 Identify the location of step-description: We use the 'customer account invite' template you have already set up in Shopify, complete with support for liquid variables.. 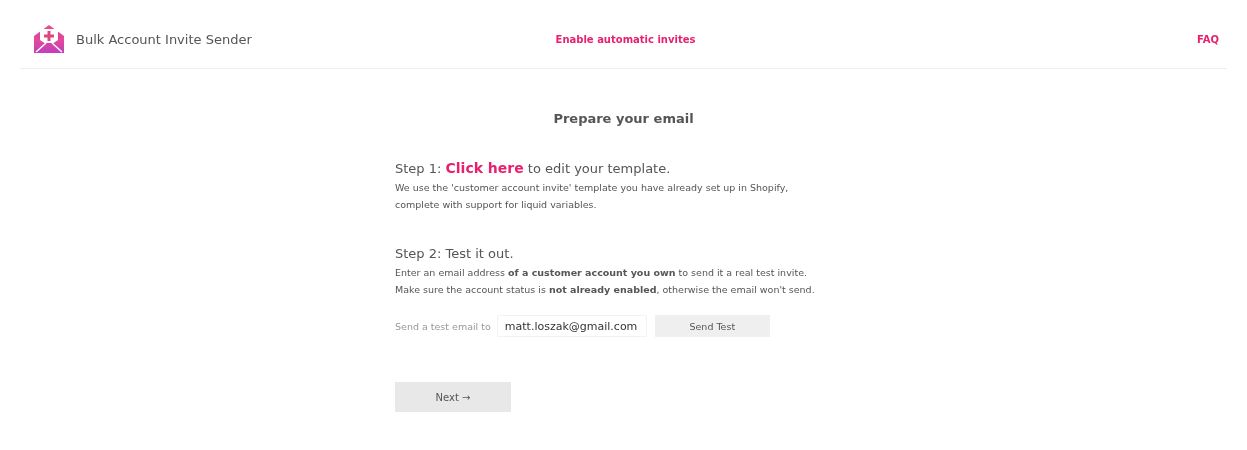
(592, 196).